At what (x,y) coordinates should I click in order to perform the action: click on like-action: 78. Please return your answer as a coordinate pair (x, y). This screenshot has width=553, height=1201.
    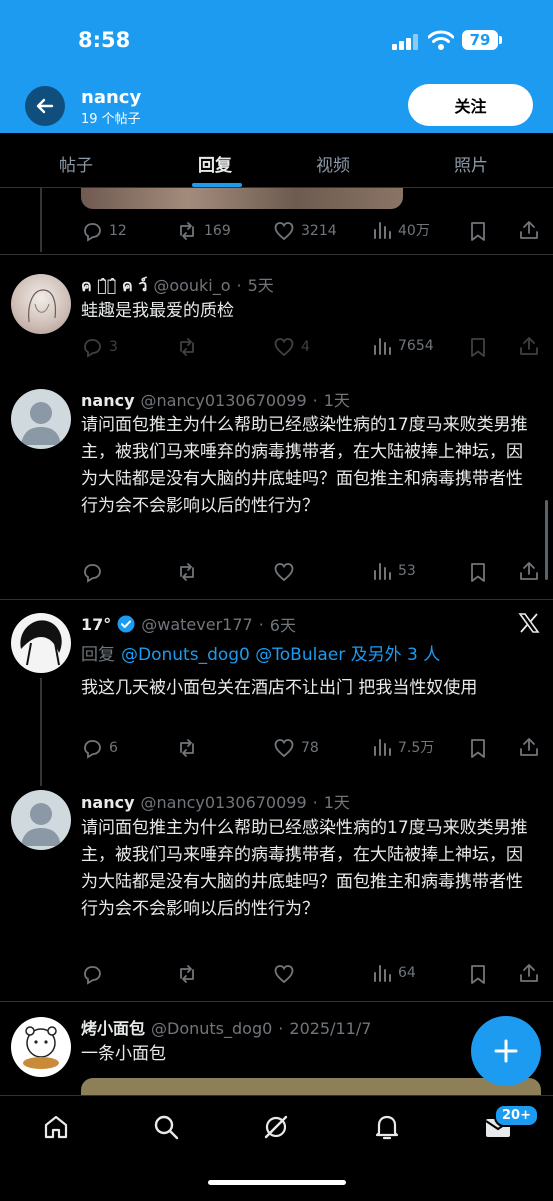
    Looking at the image, I should click on (296, 748).